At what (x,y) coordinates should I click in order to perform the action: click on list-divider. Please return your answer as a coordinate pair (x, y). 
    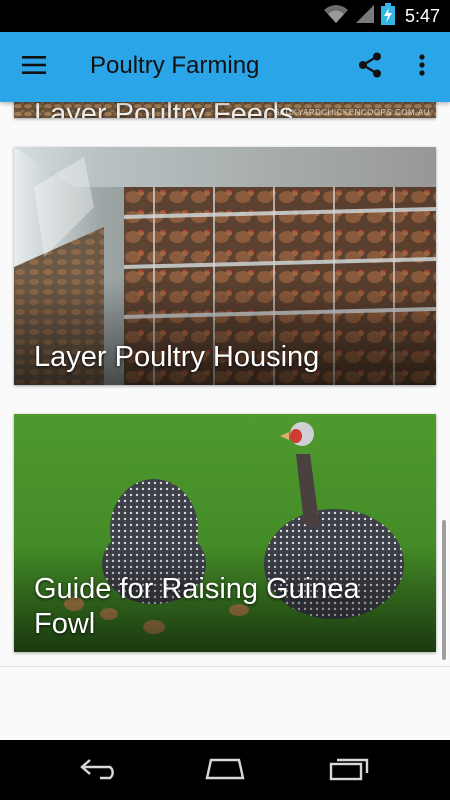
    Looking at the image, I should click on (225, 666).